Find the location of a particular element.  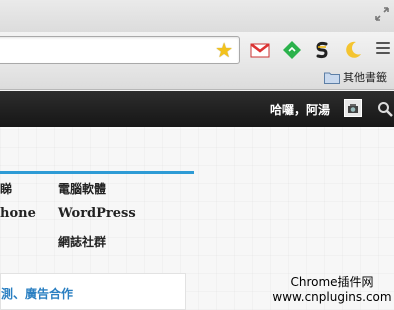

user-avatar is located at coordinates (353, 108).